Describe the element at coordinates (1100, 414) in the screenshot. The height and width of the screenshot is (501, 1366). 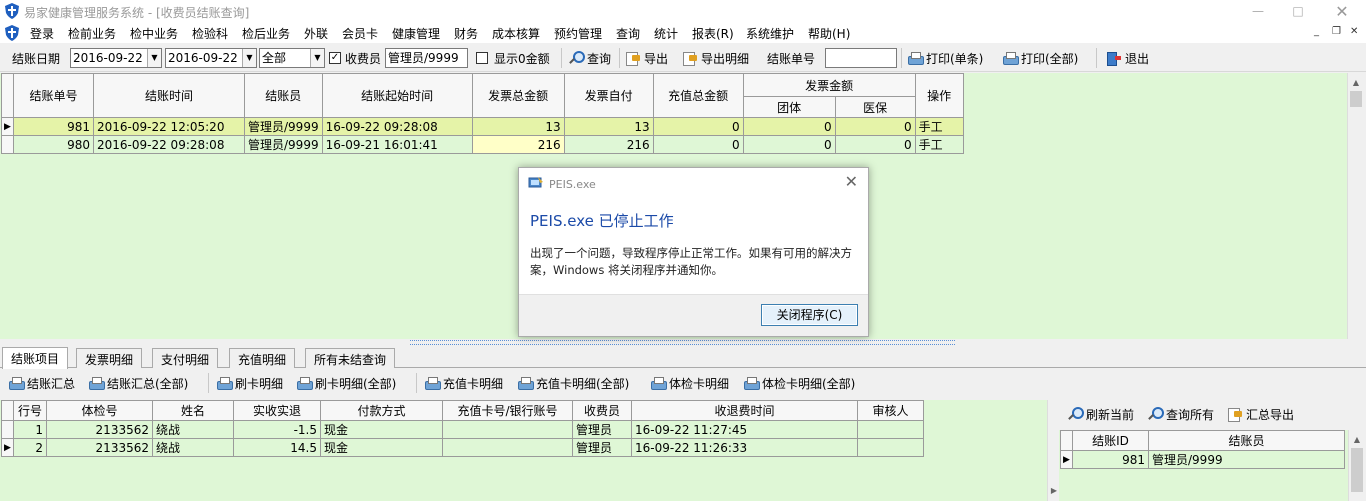
I see `refresh-current-button: 刷新当前` at that location.